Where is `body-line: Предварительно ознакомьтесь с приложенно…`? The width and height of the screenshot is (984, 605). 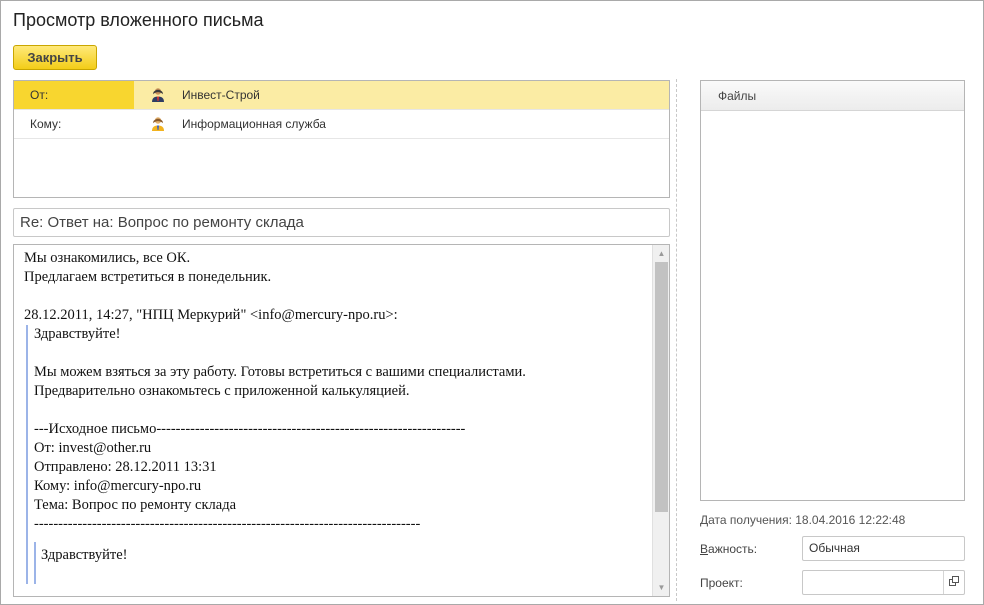
body-line: Предварительно ознакомьтесь с приложенно… is located at coordinates (222, 391).